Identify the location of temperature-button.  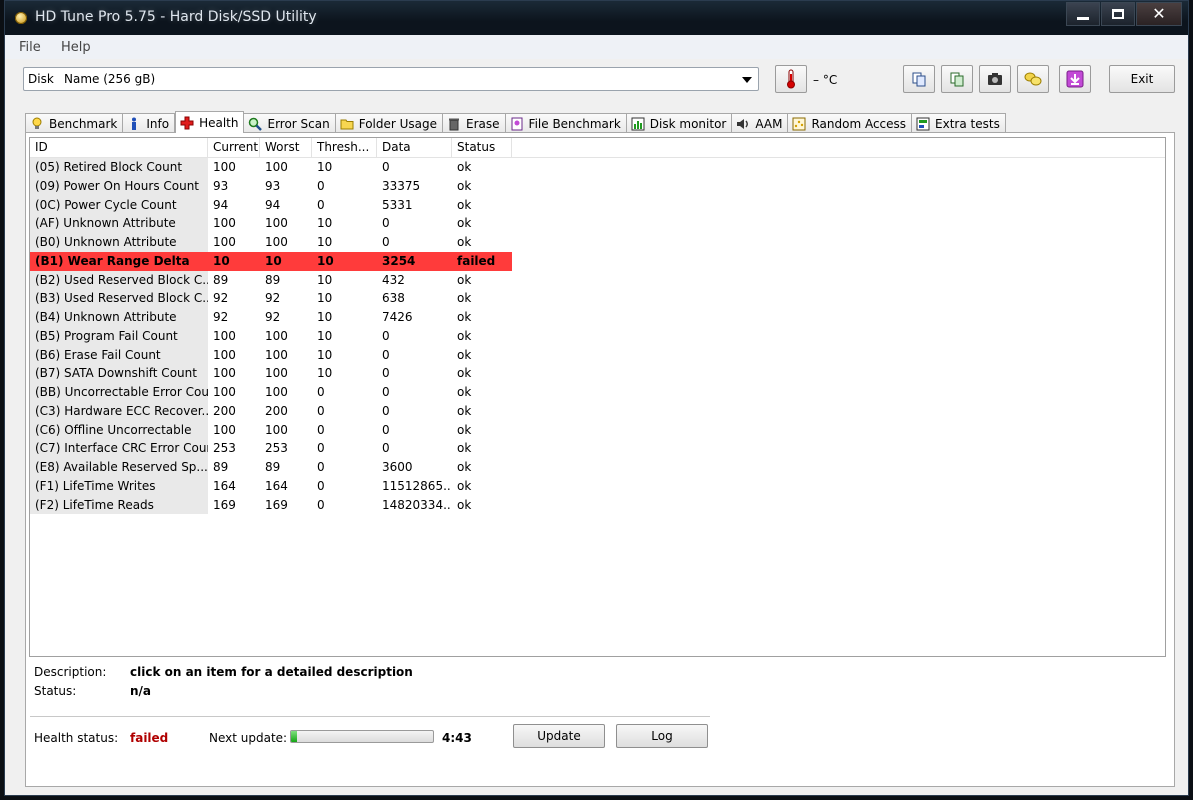
(791, 79).